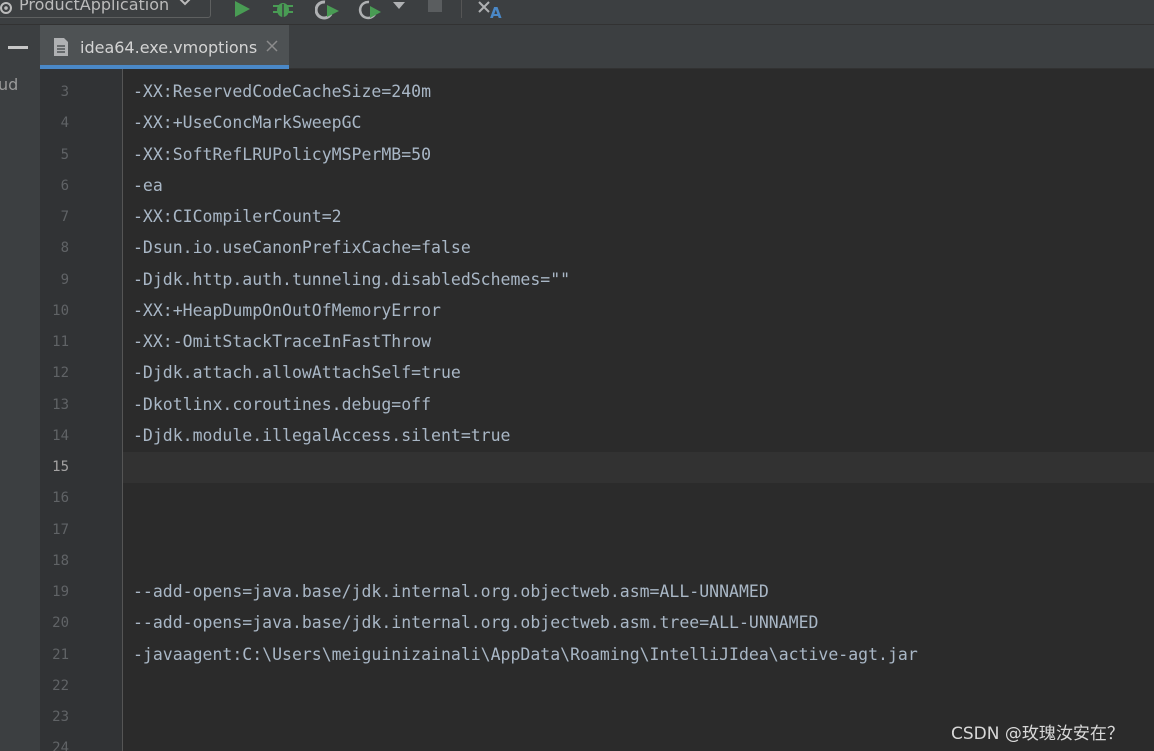 Image resolution: width=1154 pixels, height=751 pixels. I want to click on code-line: -XX:-OmitStackTraceInFastThrow, so click(282, 341).